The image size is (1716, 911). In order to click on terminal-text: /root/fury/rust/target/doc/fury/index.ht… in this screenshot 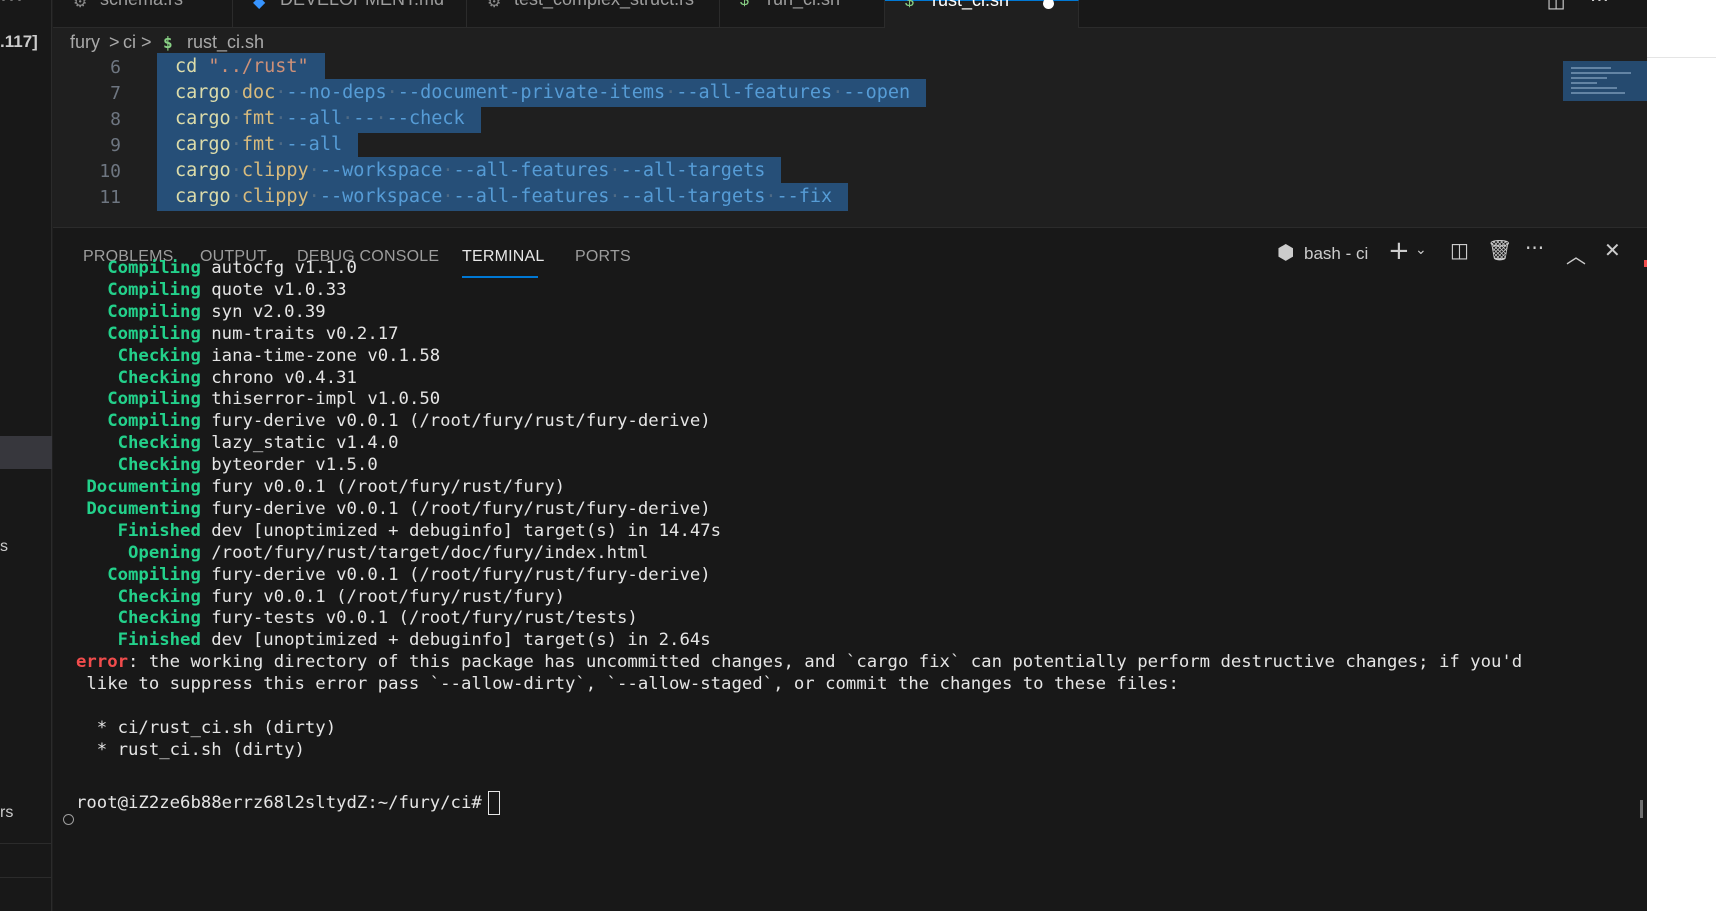, I will do `click(424, 552)`.